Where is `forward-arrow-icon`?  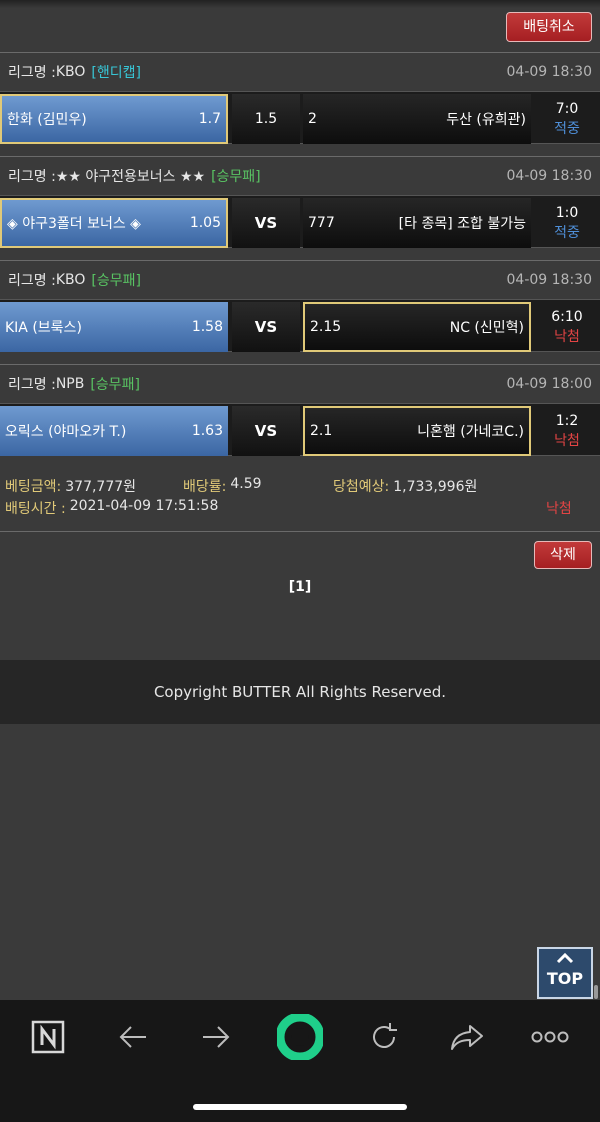
forward-arrow-icon is located at coordinates (216, 1037).